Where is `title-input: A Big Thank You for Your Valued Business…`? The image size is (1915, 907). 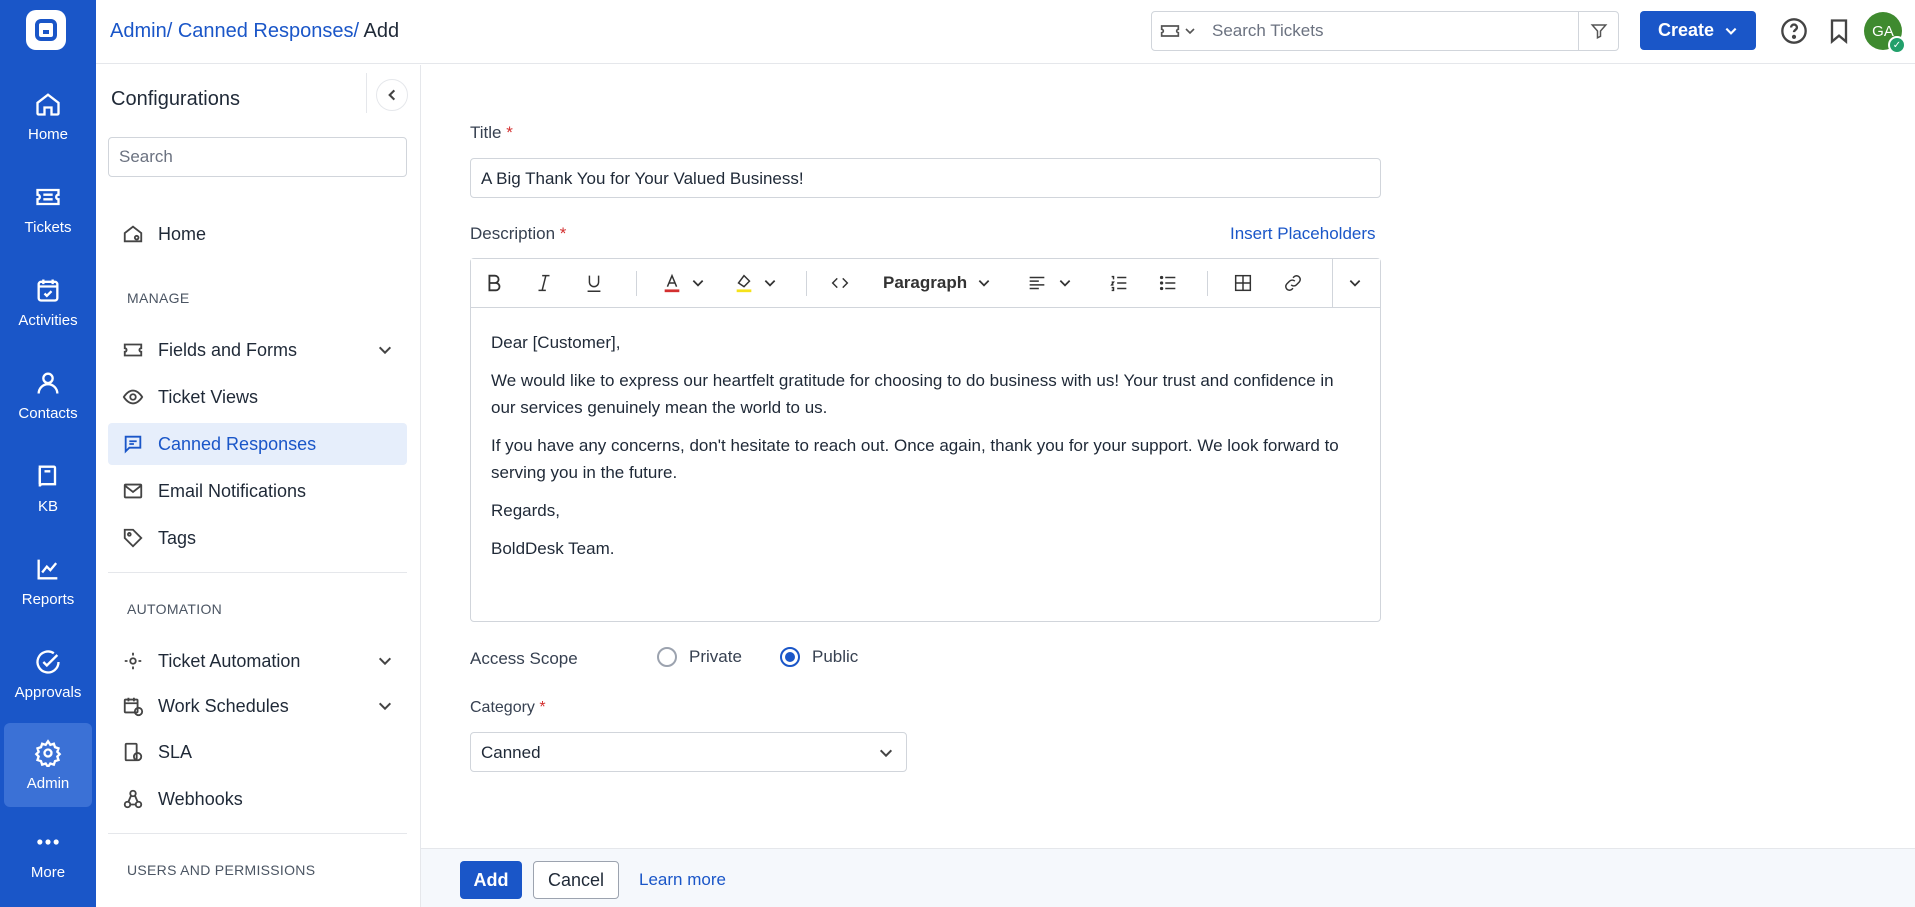 title-input: A Big Thank You for Your Valued Business… is located at coordinates (925, 178).